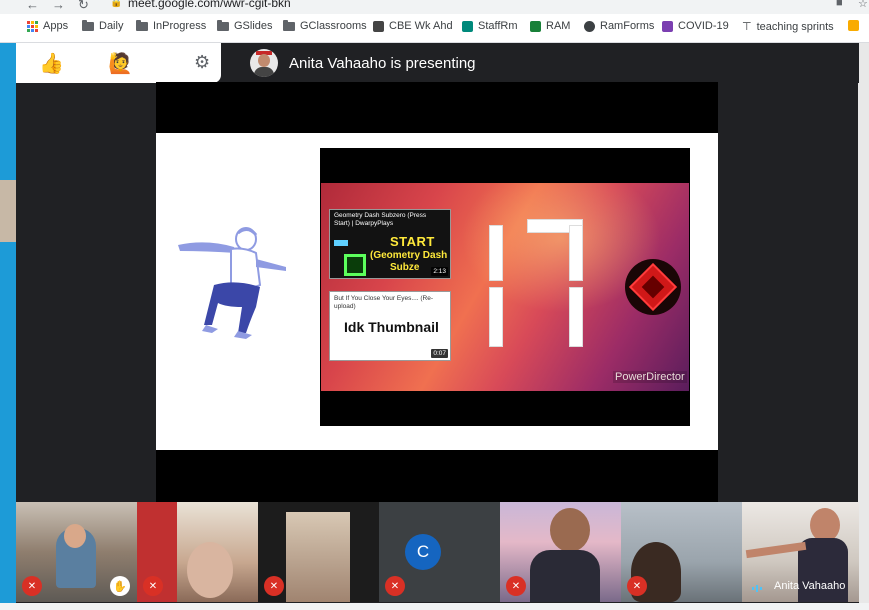 Image resolution: width=869 pixels, height=610 pixels. I want to click on participant-tile-6: ✕, so click(681, 552).